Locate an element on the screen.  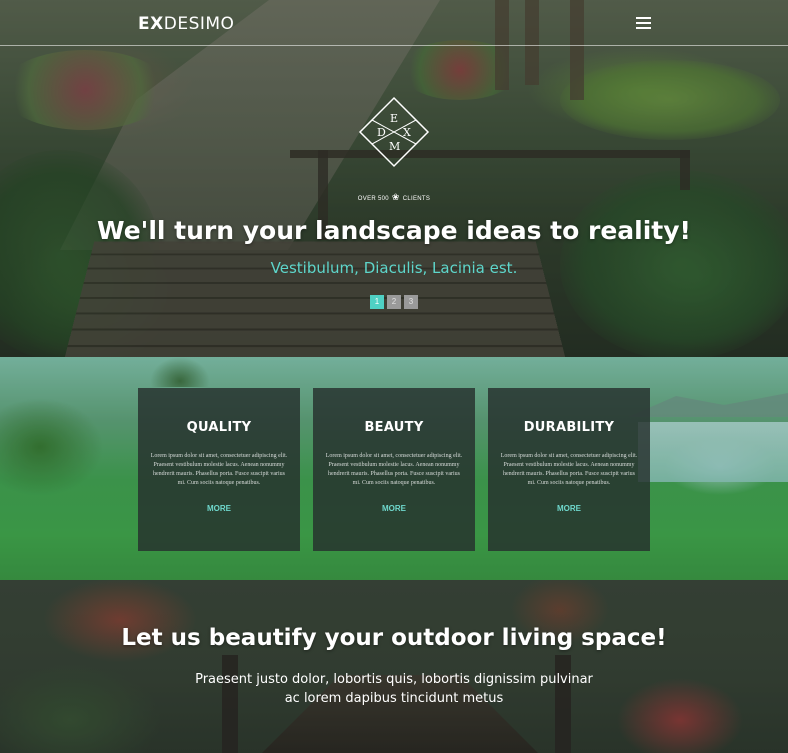
slider-page-2: 2 is located at coordinates (394, 302).